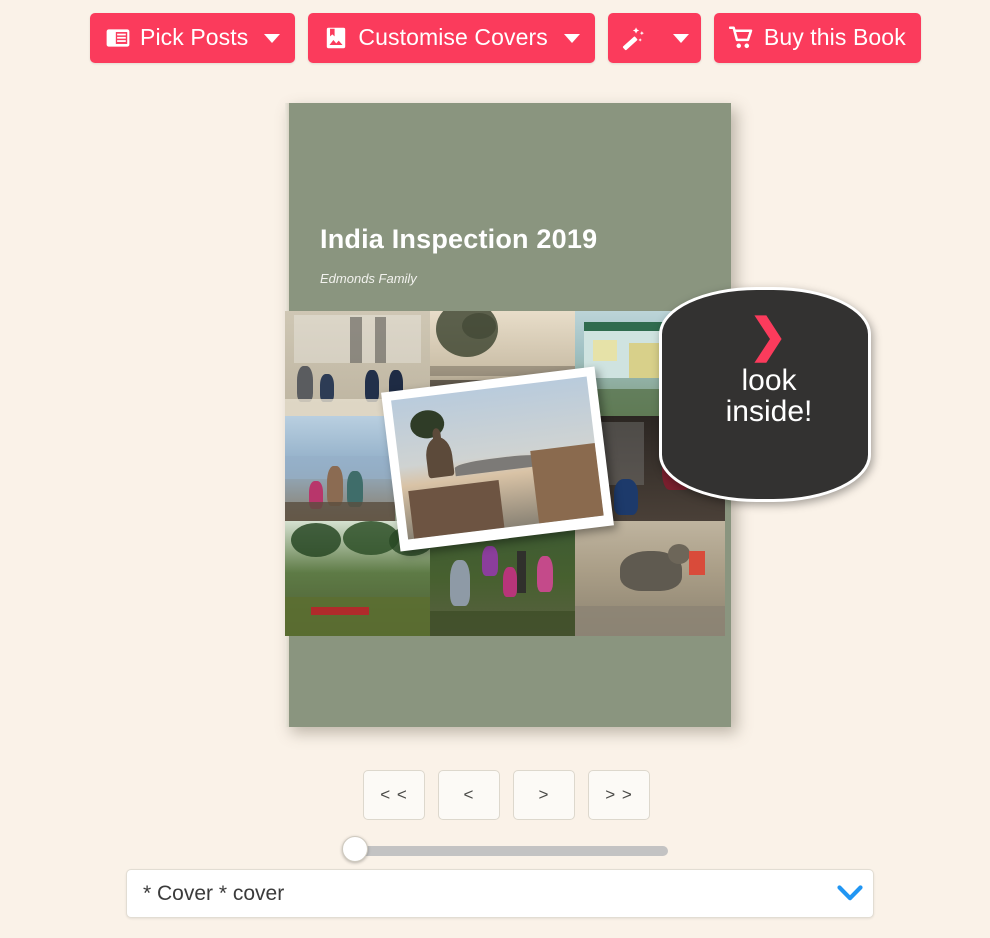 The width and height of the screenshot is (990, 938). What do you see at coordinates (544, 795) in the screenshot?
I see `next-page-button: >` at bounding box center [544, 795].